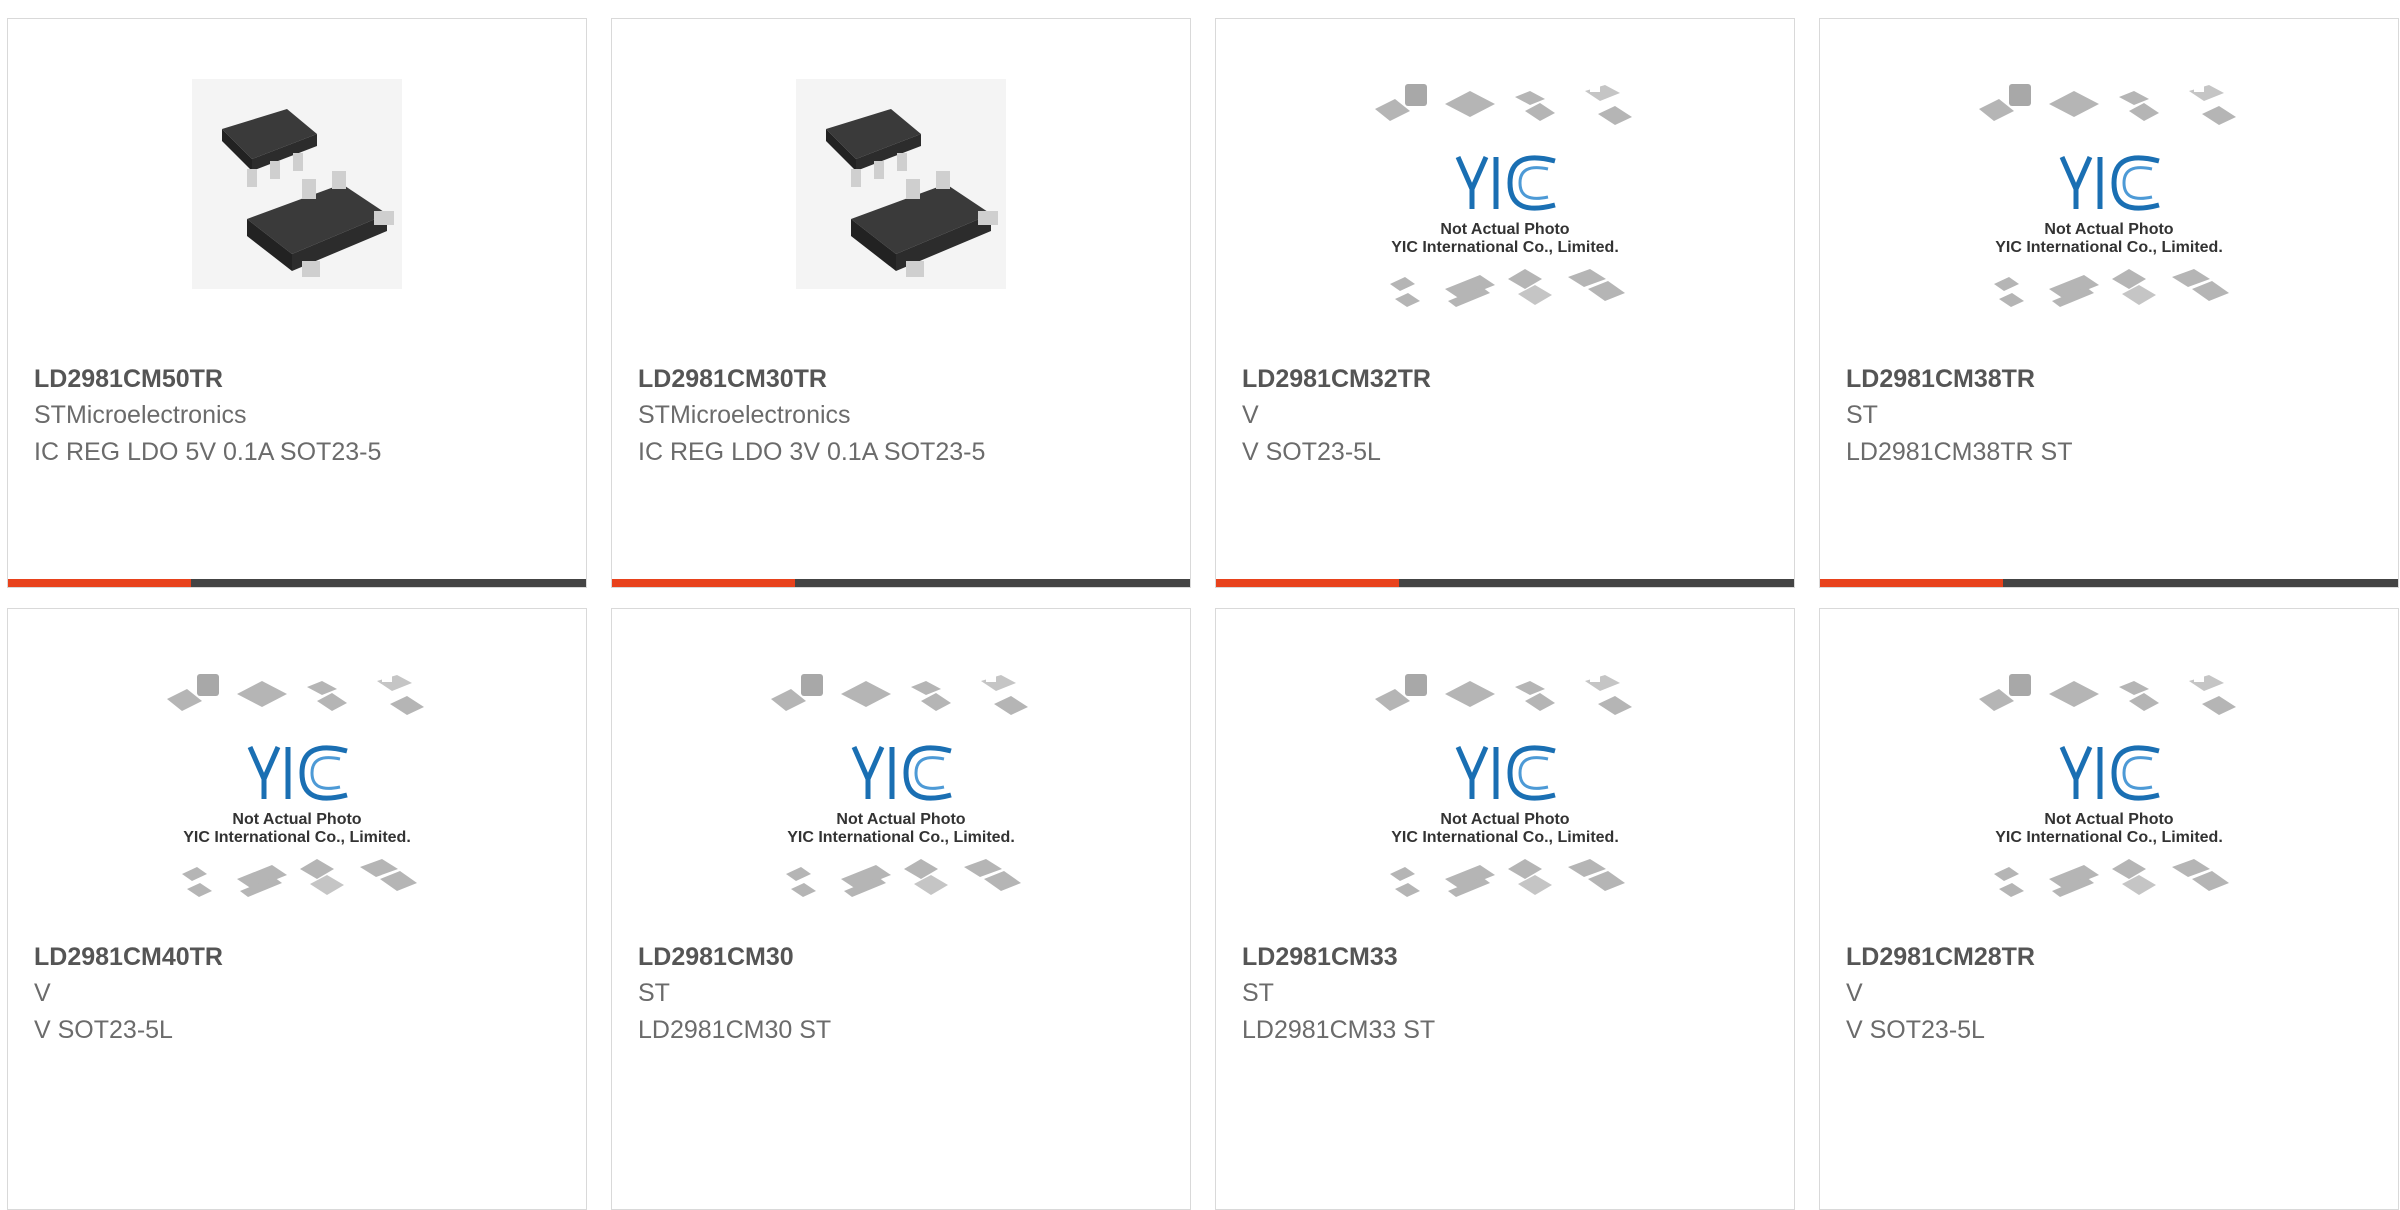  I want to click on part-number: LD2981CM32TR, so click(1508, 379).